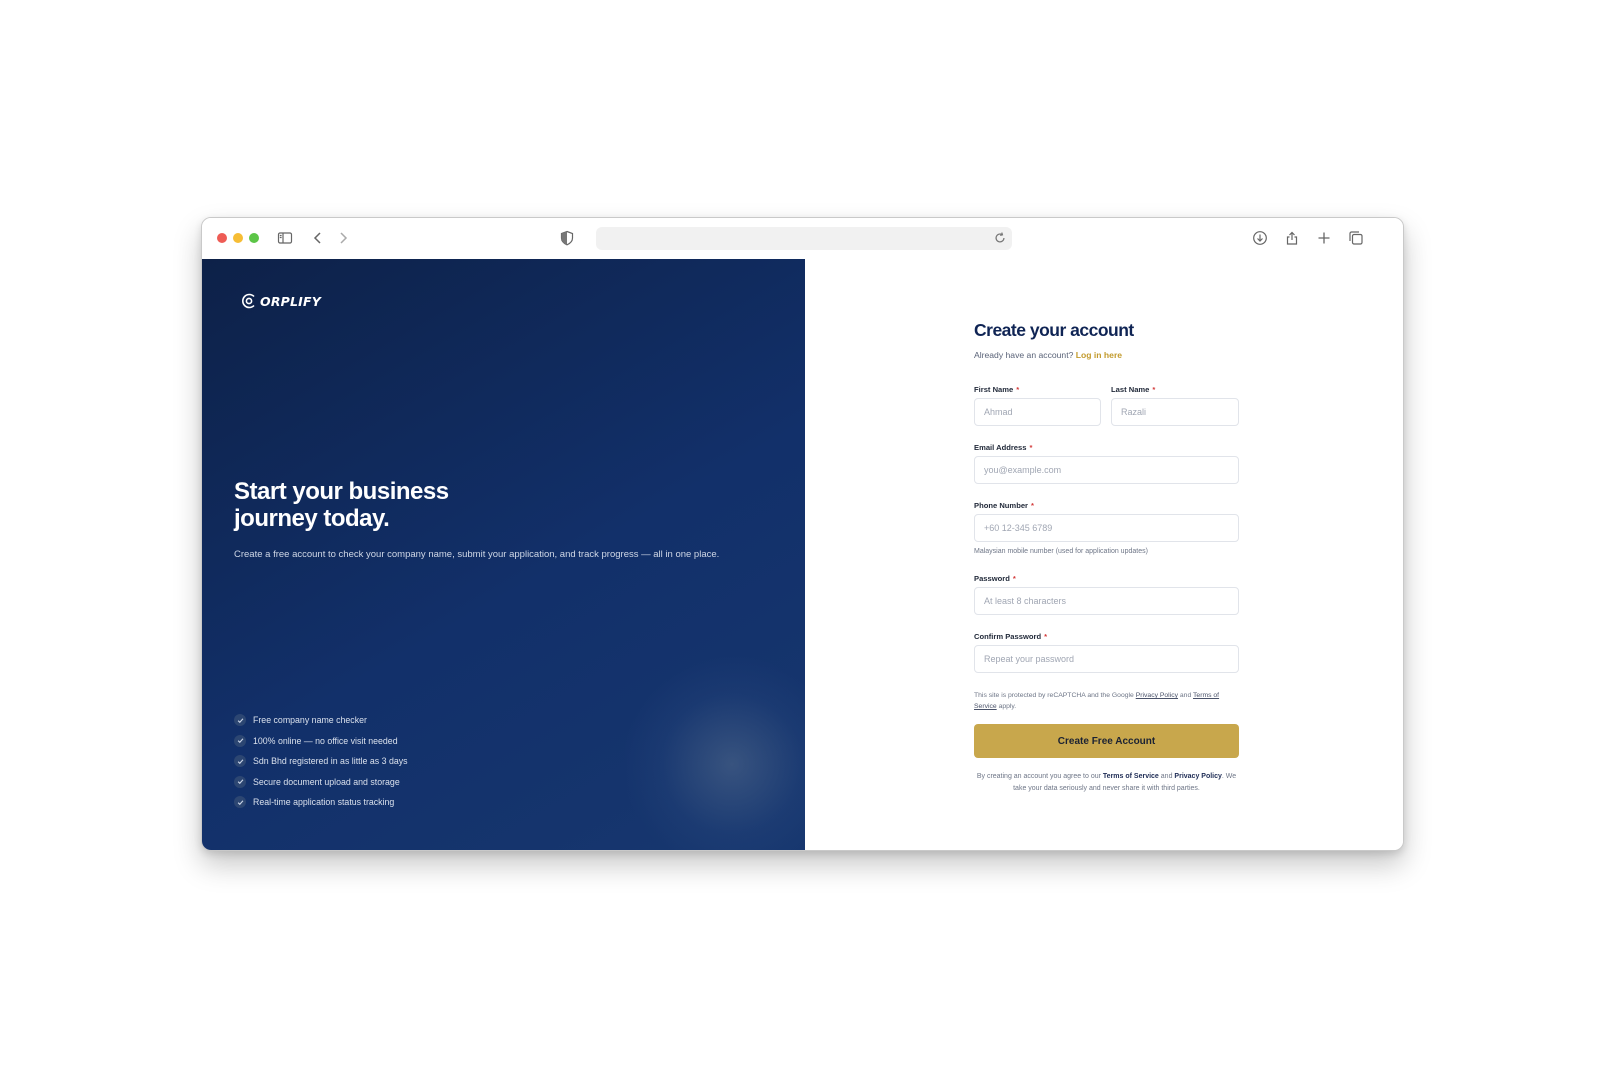 The image size is (1600, 1067). Describe the element at coordinates (1106, 528) in the screenshot. I see `phone-input` at that location.